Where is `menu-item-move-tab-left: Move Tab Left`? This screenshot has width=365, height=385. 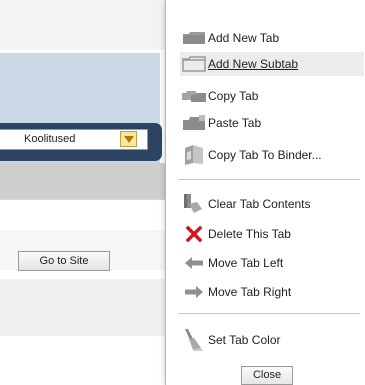
menu-item-move-tab-left: Move Tab Left is located at coordinates (272, 263).